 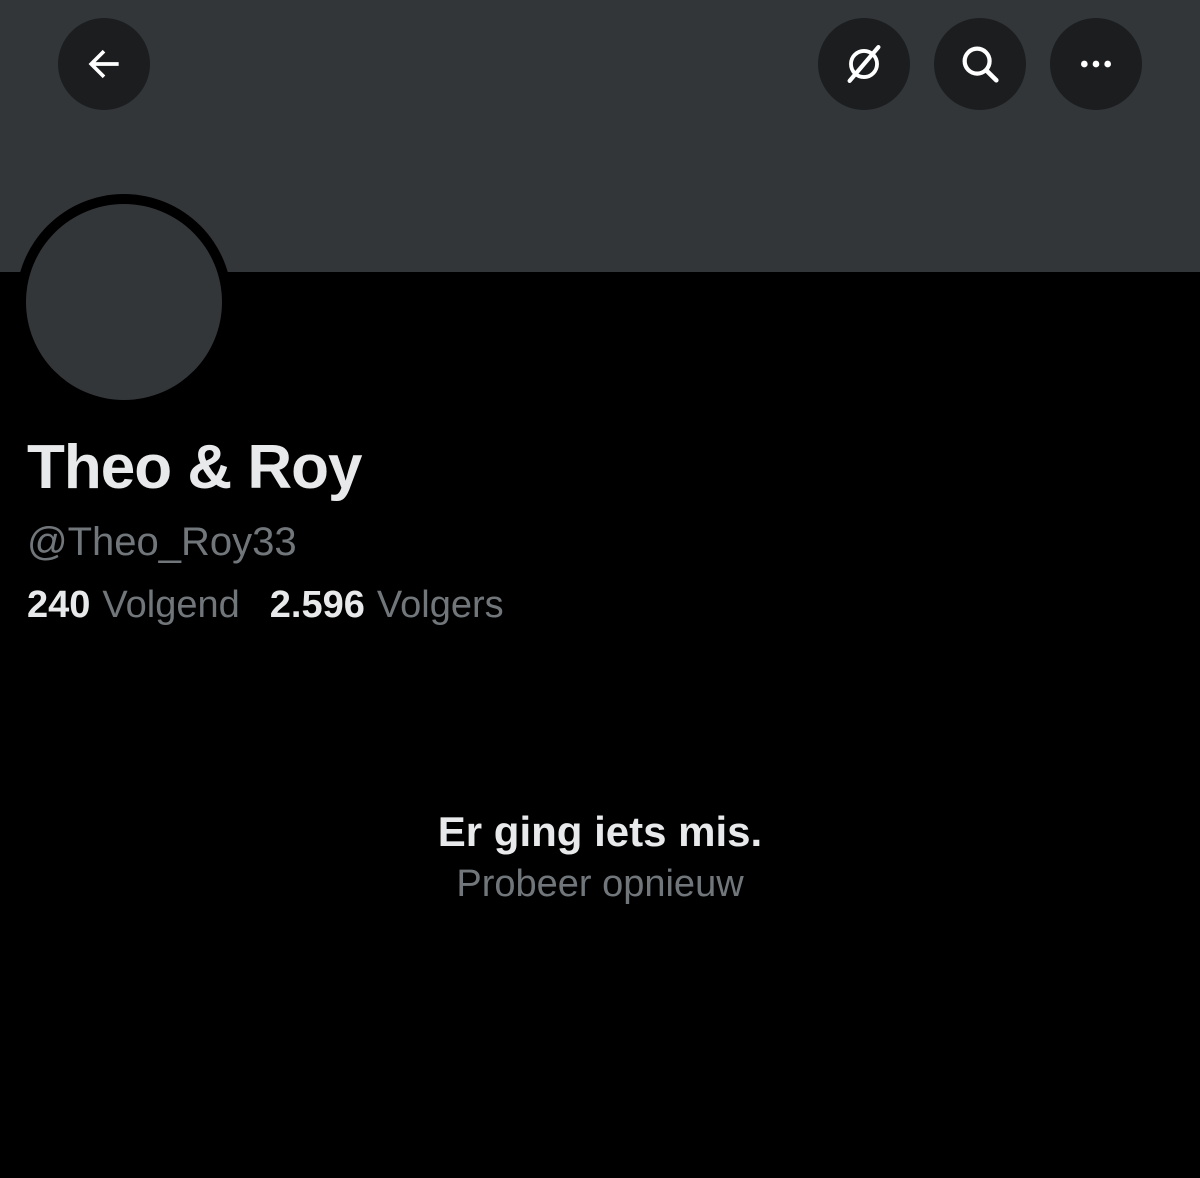 I want to click on followers-count: 2.596, so click(x=317, y=605).